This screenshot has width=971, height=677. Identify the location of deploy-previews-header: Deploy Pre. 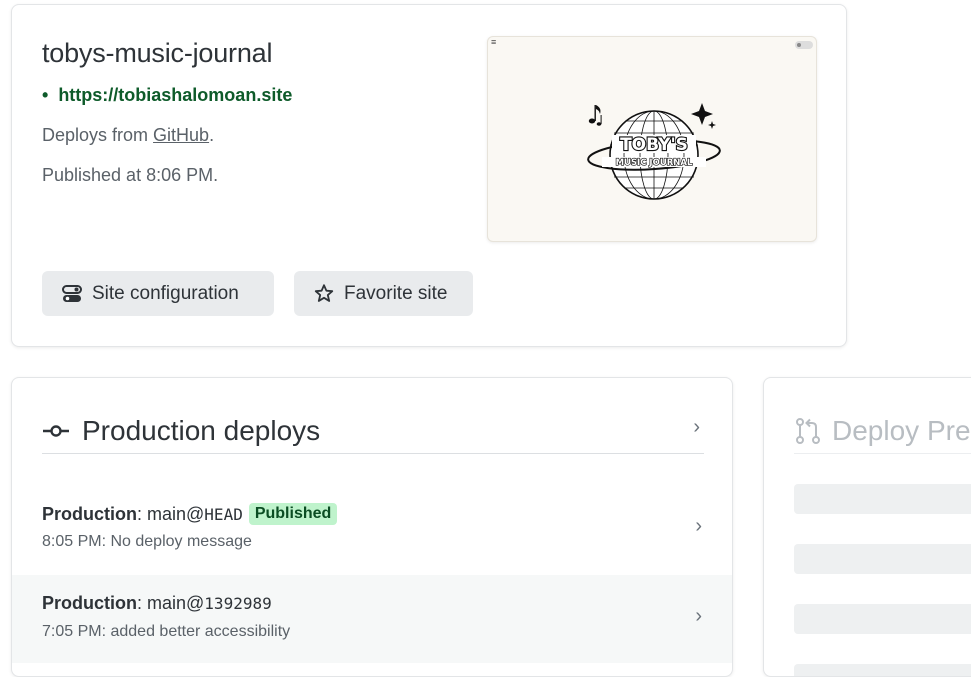
(882, 431).